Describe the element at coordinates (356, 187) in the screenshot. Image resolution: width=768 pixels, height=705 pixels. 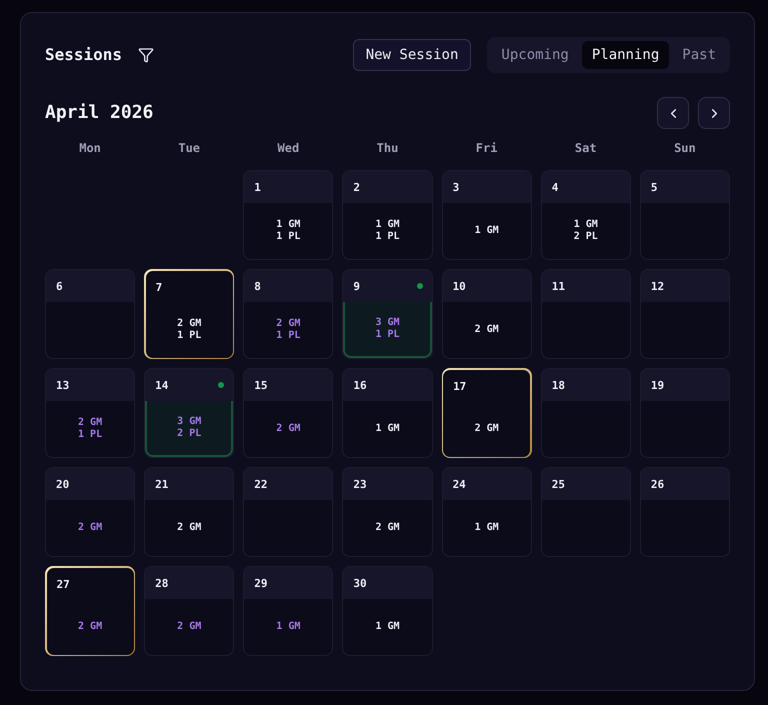
I see `day-number: 2` at that location.